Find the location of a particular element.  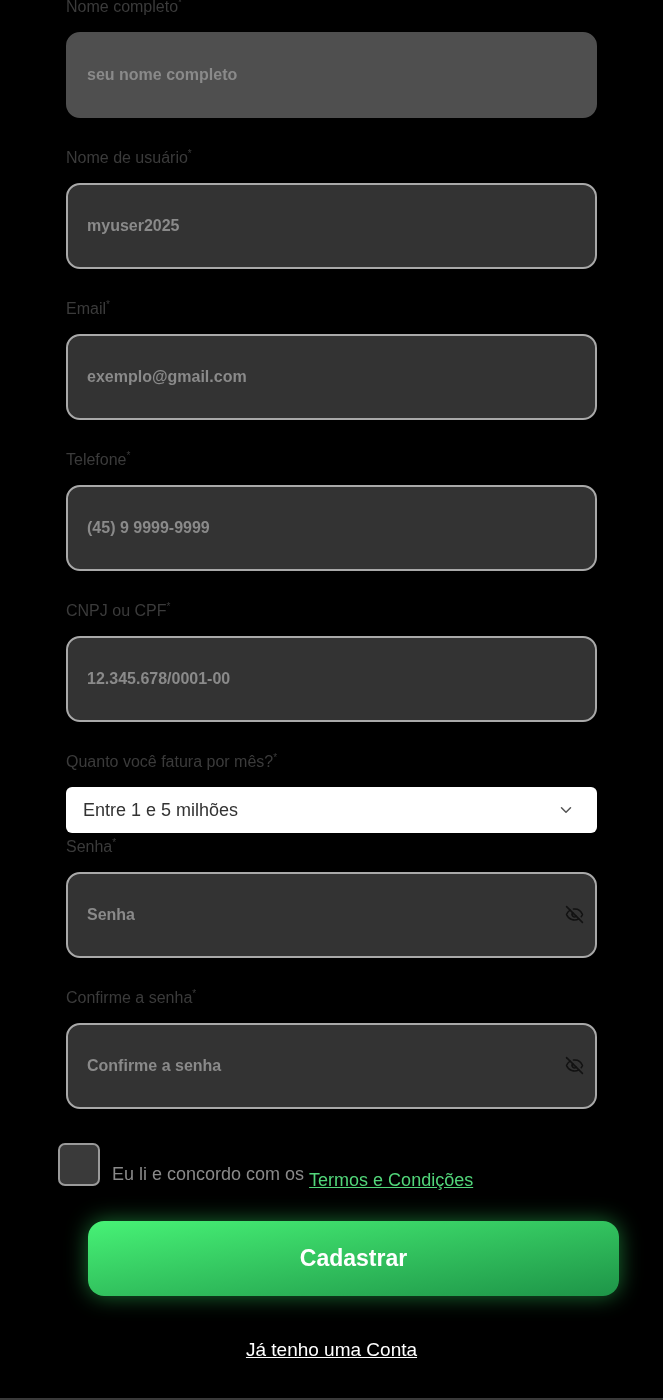

field-label: Telefone$^{*}$ is located at coordinates (98, 460).